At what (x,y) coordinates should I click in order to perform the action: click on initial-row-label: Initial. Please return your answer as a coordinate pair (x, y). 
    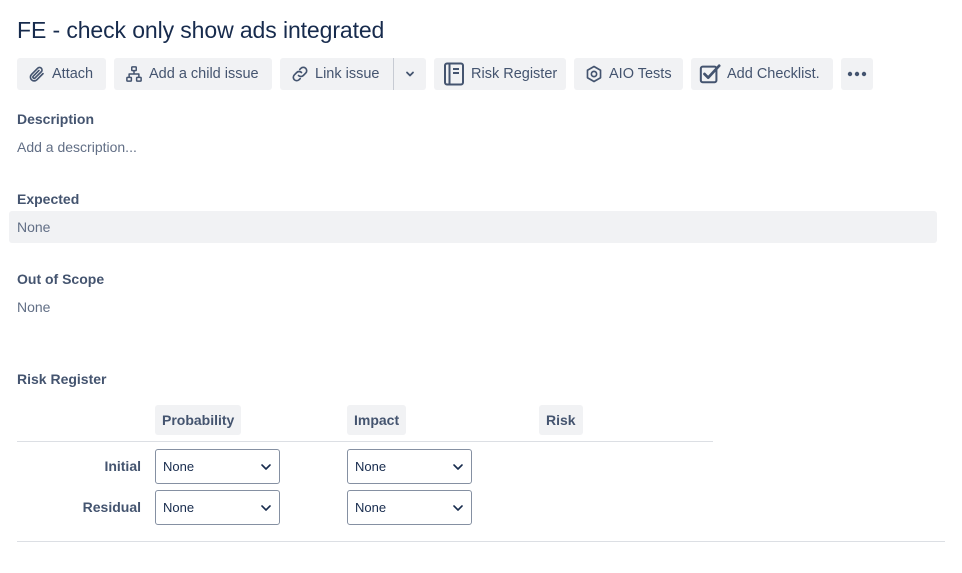
    Looking at the image, I should click on (122, 466).